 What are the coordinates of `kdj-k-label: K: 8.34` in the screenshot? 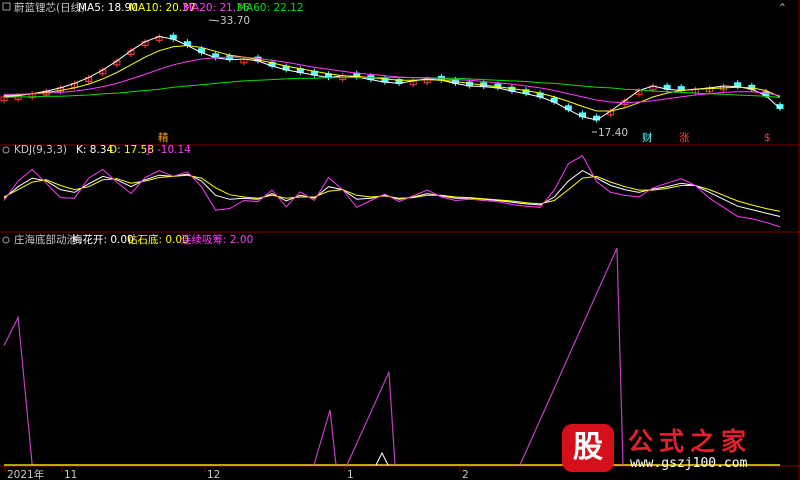 It's located at (94, 150).